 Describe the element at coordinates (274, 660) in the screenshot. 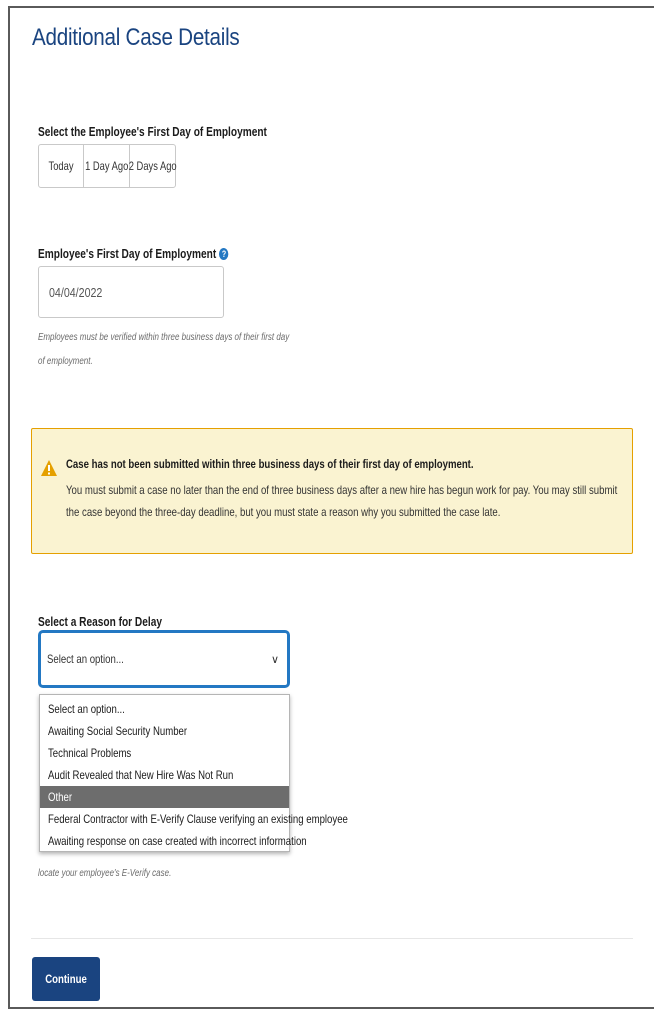

I see `chevron-down-icon: ∨` at that location.